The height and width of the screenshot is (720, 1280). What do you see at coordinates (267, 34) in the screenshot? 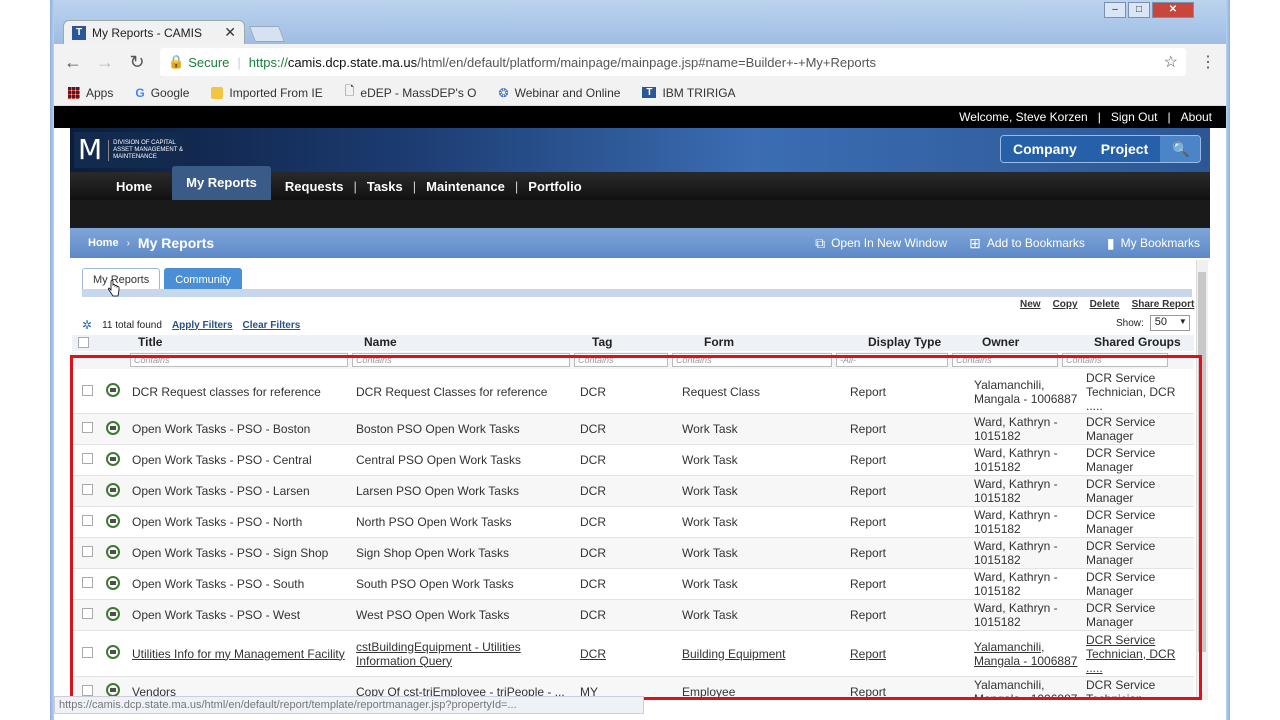
I see `new-tab-button` at bounding box center [267, 34].